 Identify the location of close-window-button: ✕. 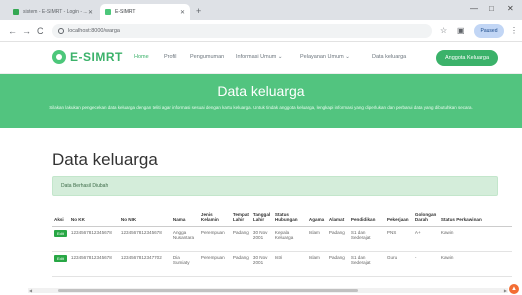
(510, 9).